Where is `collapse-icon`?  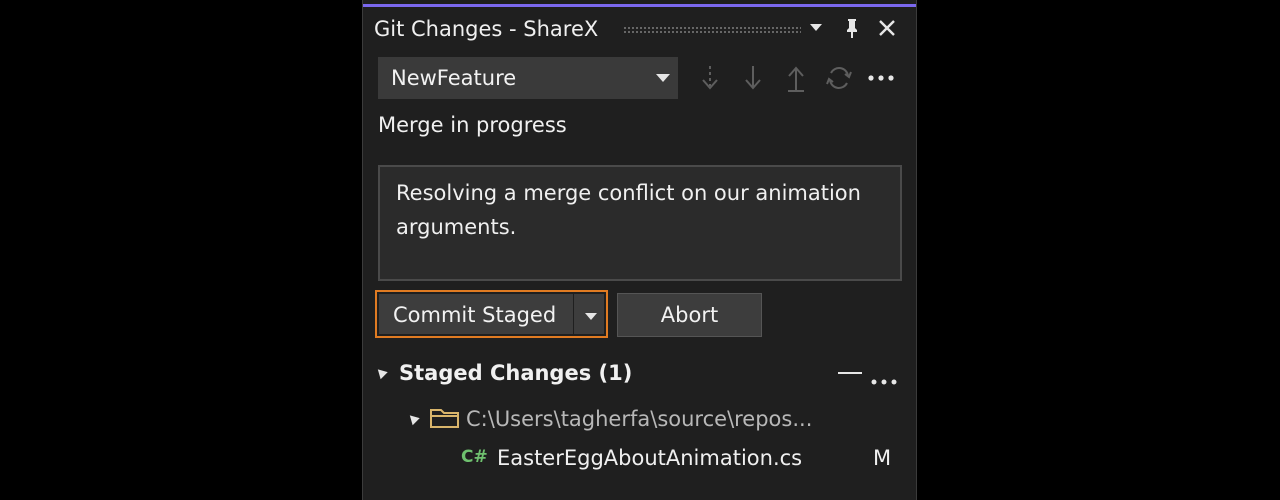 collapse-icon is located at coordinates (381, 372).